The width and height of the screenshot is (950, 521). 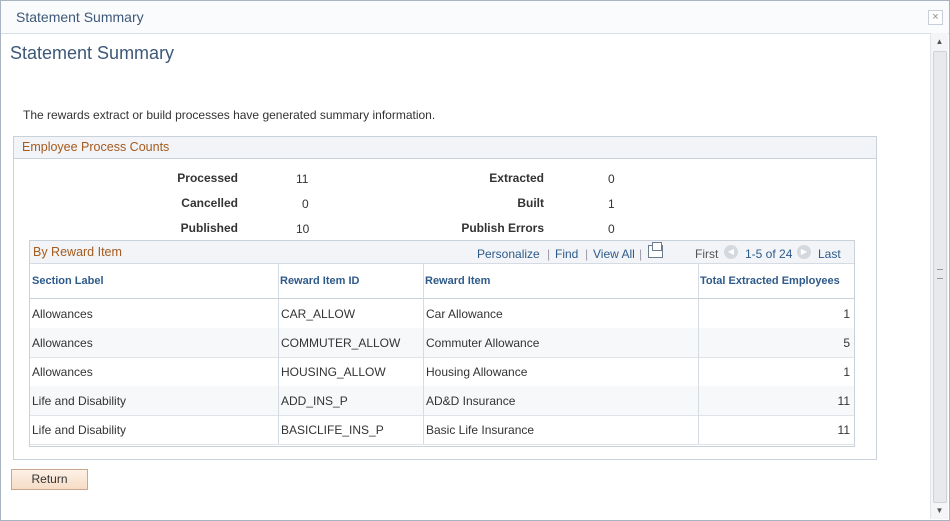 I want to click on built-value: 1, so click(x=611, y=204).